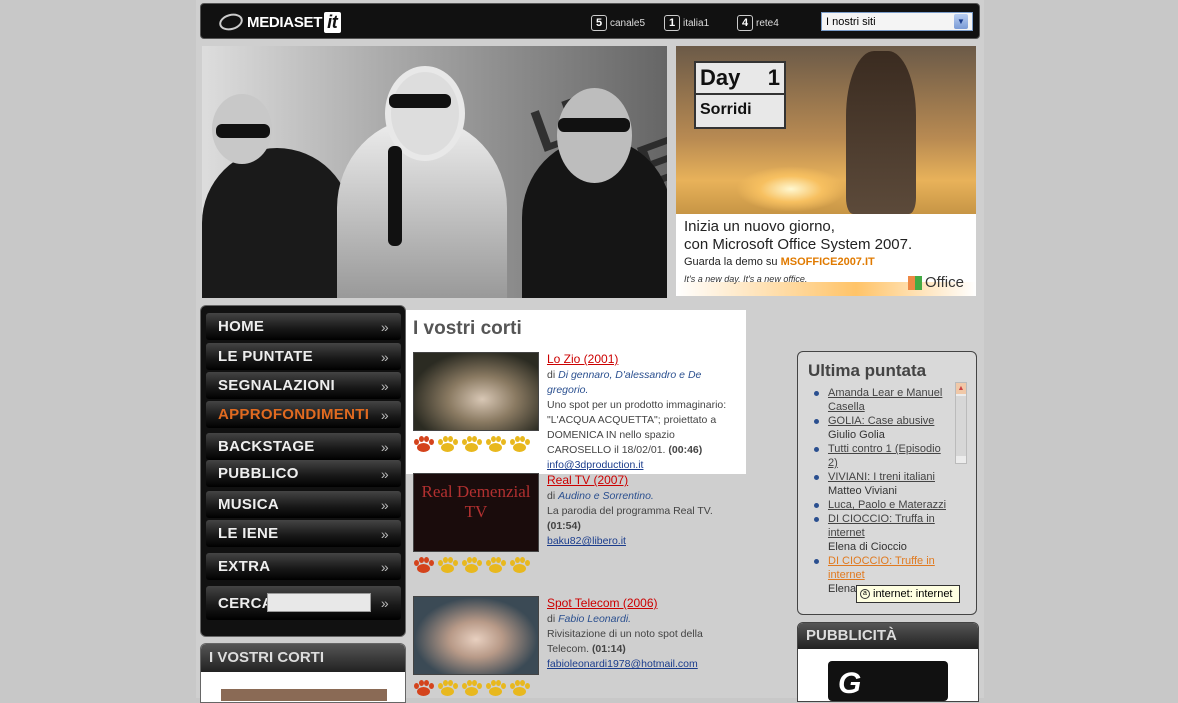  Describe the element at coordinates (885, 400) in the screenshot. I see `episode-link: Amanda Lear e Manuel Casella` at that location.